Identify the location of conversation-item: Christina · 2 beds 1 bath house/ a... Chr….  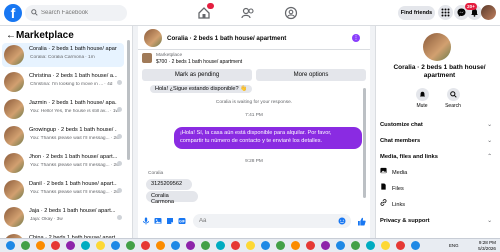
(63, 82).